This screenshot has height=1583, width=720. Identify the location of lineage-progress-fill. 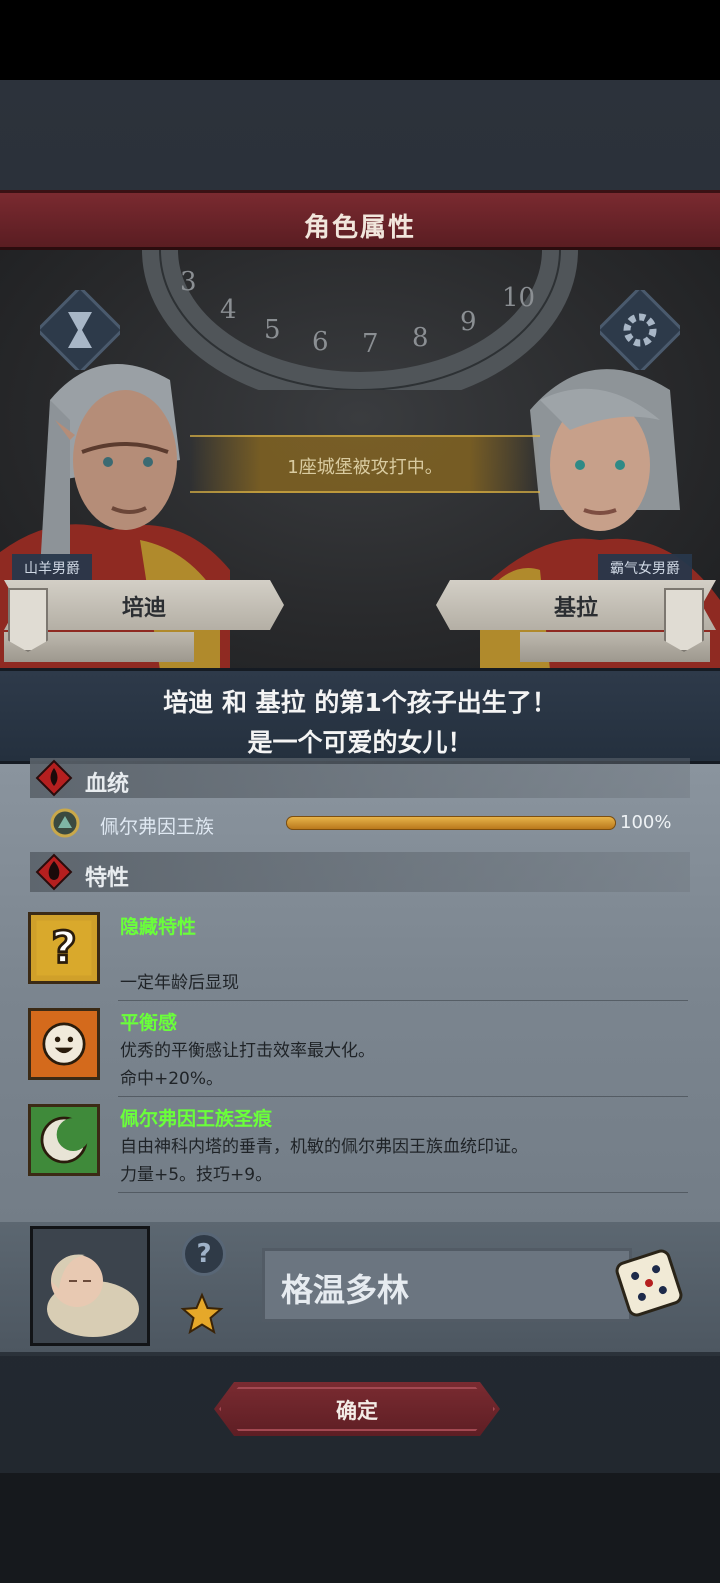
(451, 823).